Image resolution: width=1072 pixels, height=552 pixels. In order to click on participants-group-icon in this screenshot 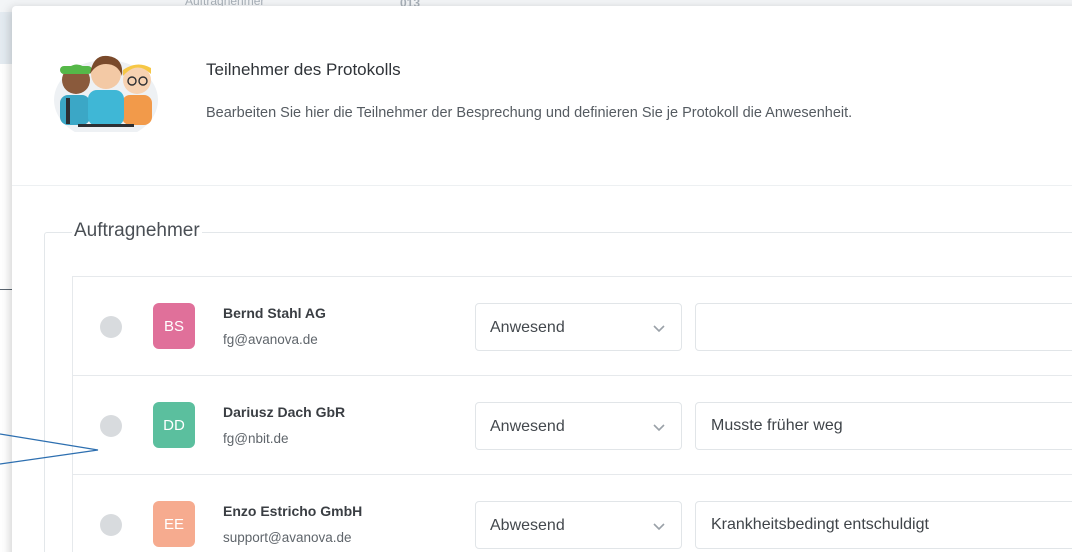, I will do `click(106, 93)`.